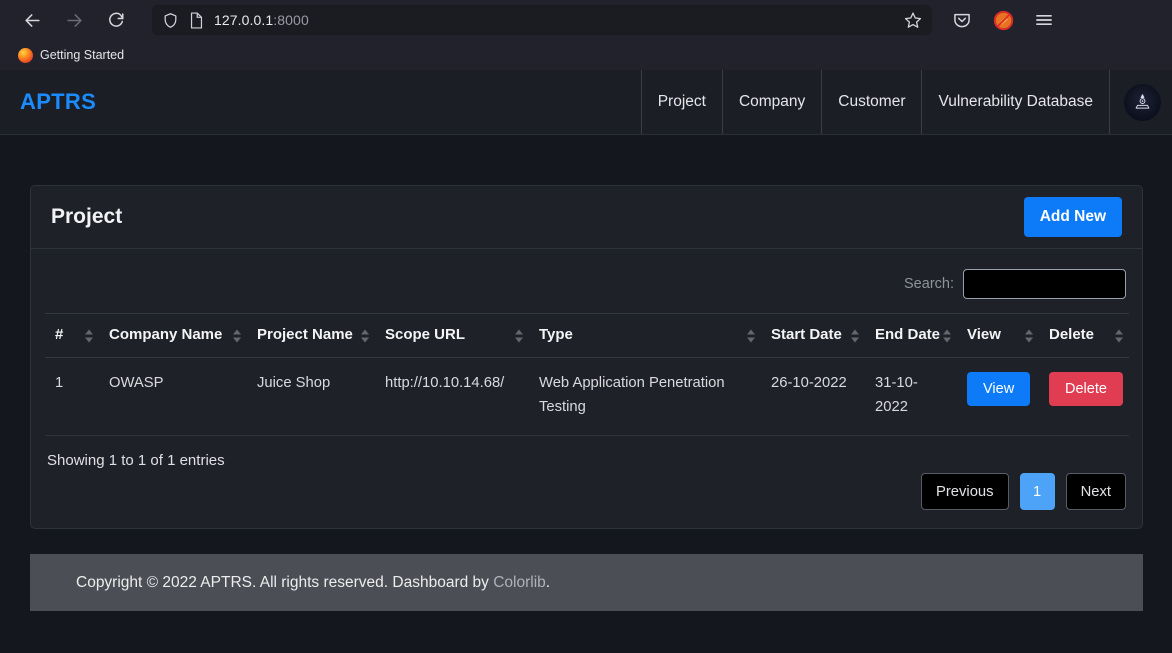 The height and width of the screenshot is (653, 1172). Describe the element at coordinates (87, 216) in the screenshot. I see `page-title: Project` at that location.